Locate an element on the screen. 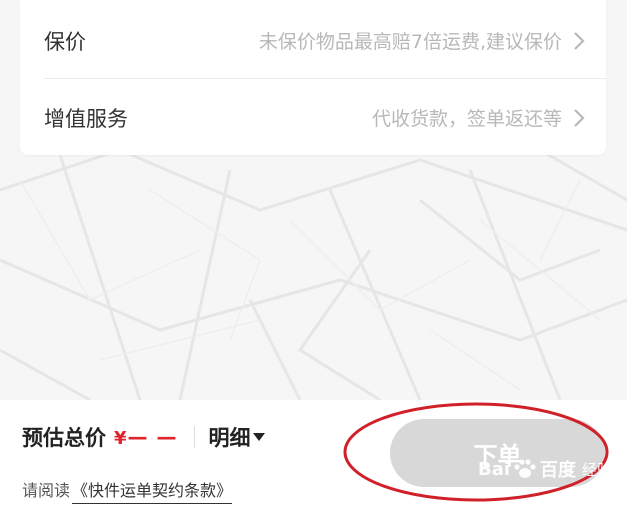 The image size is (627, 514). insurance-value-group: 未保价物品最高赔7倍运费,建议保价 is located at coordinates (422, 40).